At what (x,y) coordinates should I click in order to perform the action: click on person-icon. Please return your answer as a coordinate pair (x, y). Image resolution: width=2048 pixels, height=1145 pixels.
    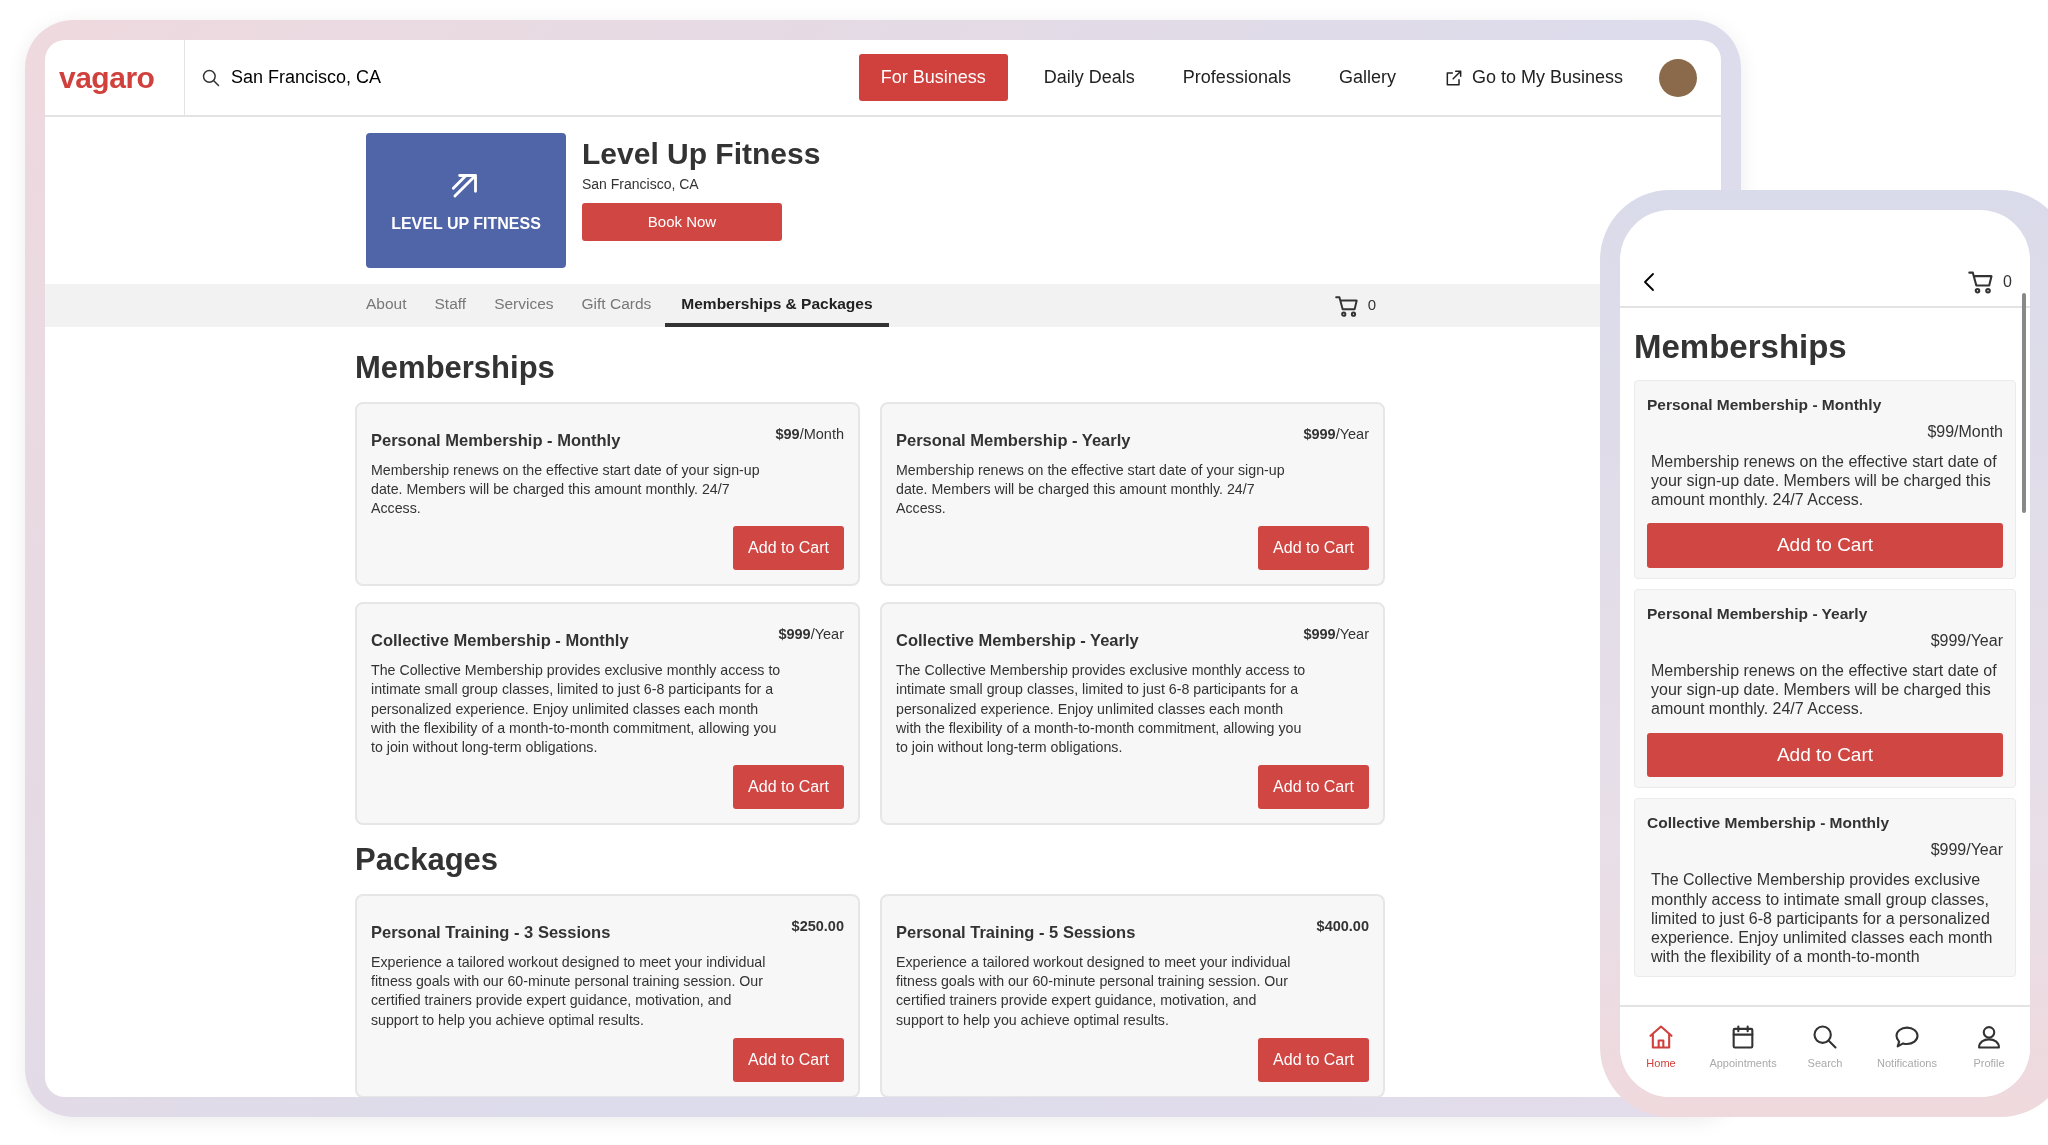
    Looking at the image, I should click on (1989, 1037).